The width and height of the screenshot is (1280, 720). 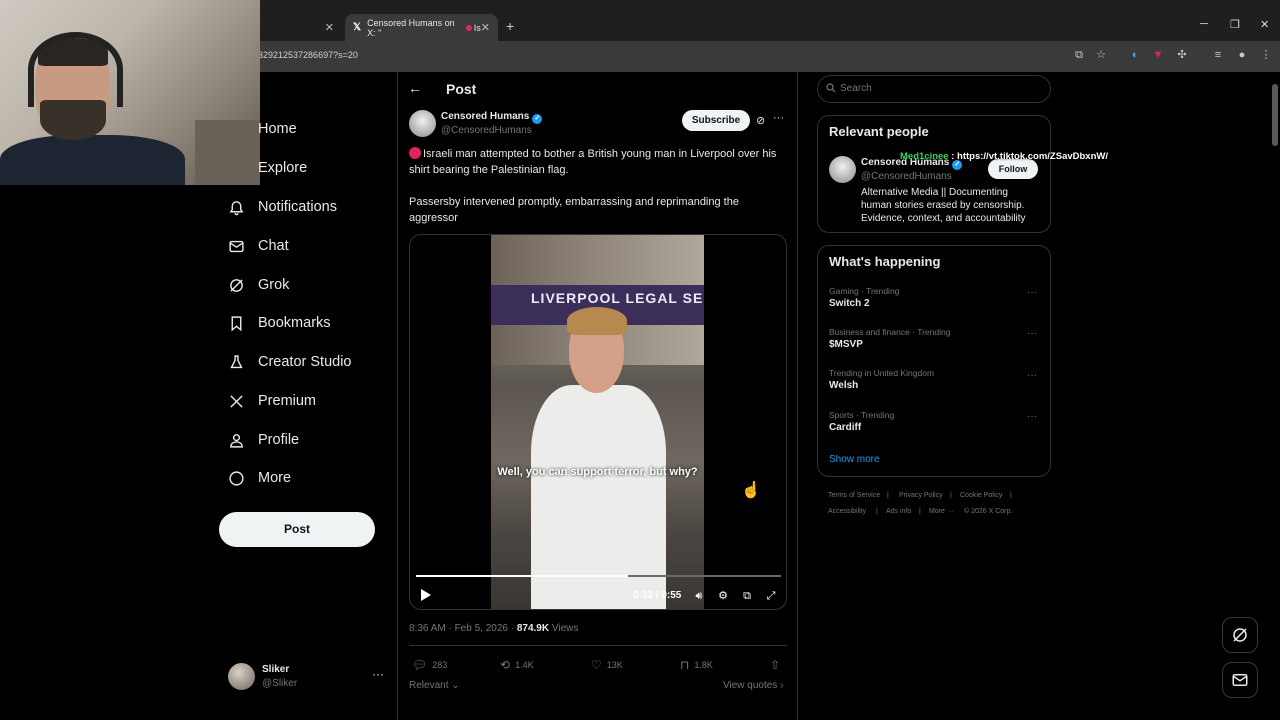 What do you see at coordinates (845, 427) in the screenshot?
I see `trend-item: Cardiff` at bounding box center [845, 427].